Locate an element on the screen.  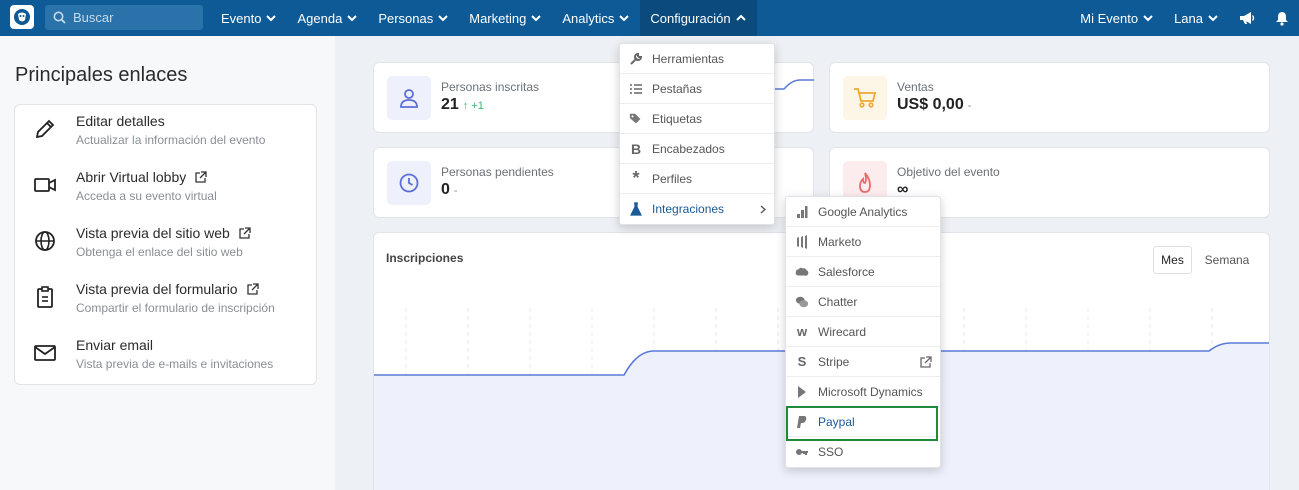
app-logo is located at coordinates (22, 17).